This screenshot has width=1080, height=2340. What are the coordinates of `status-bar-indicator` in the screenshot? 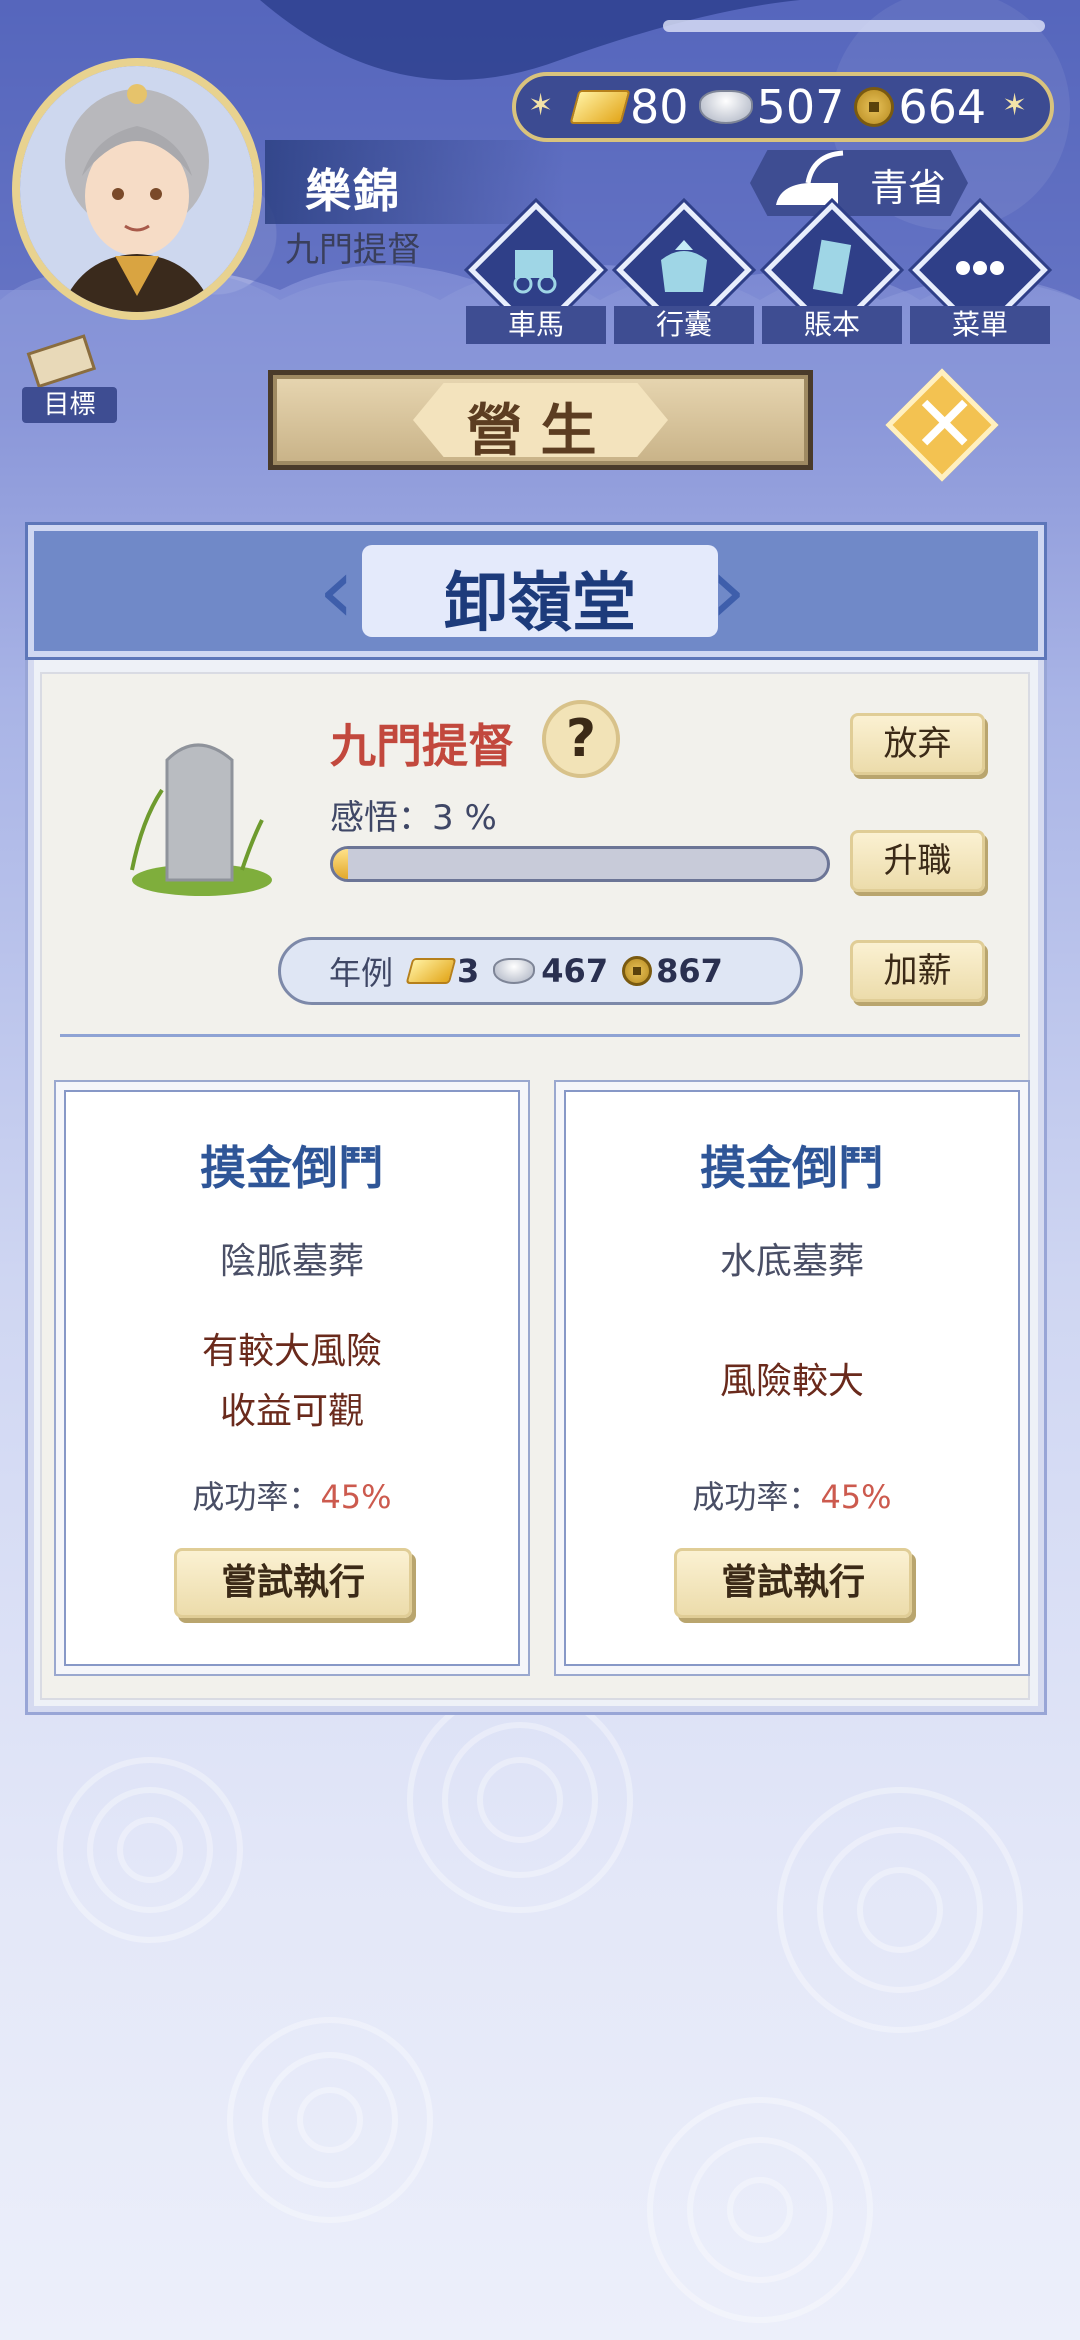 It's located at (854, 26).